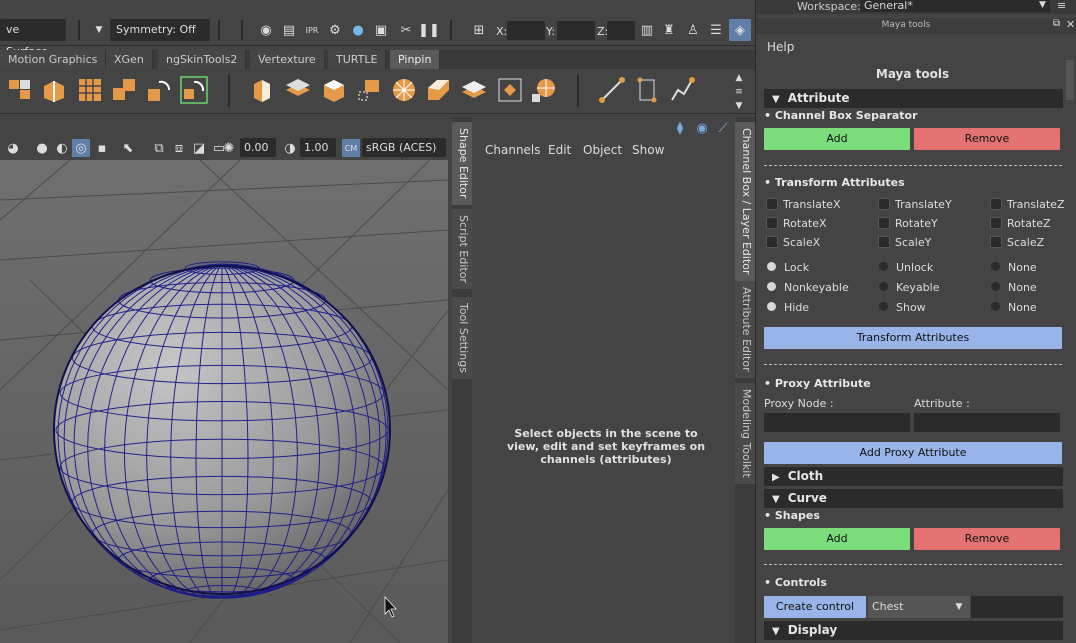 The image size is (1076, 643). Describe the element at coordinates (680, 128) in the screenshot. I see `channel-box-mode-icon: ⧫` at that location.